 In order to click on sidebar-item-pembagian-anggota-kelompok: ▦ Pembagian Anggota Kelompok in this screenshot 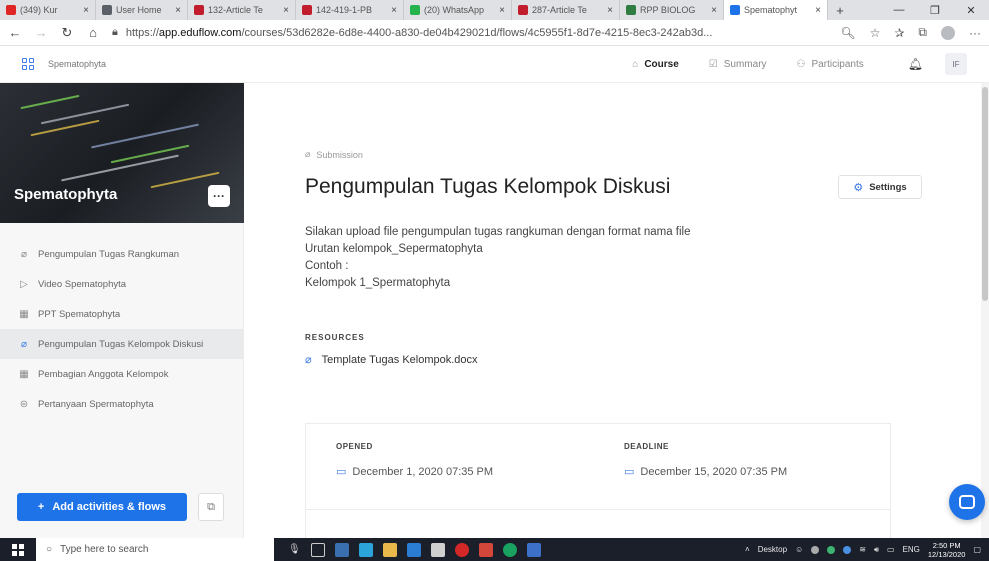, I will do `click(121, 374)`.